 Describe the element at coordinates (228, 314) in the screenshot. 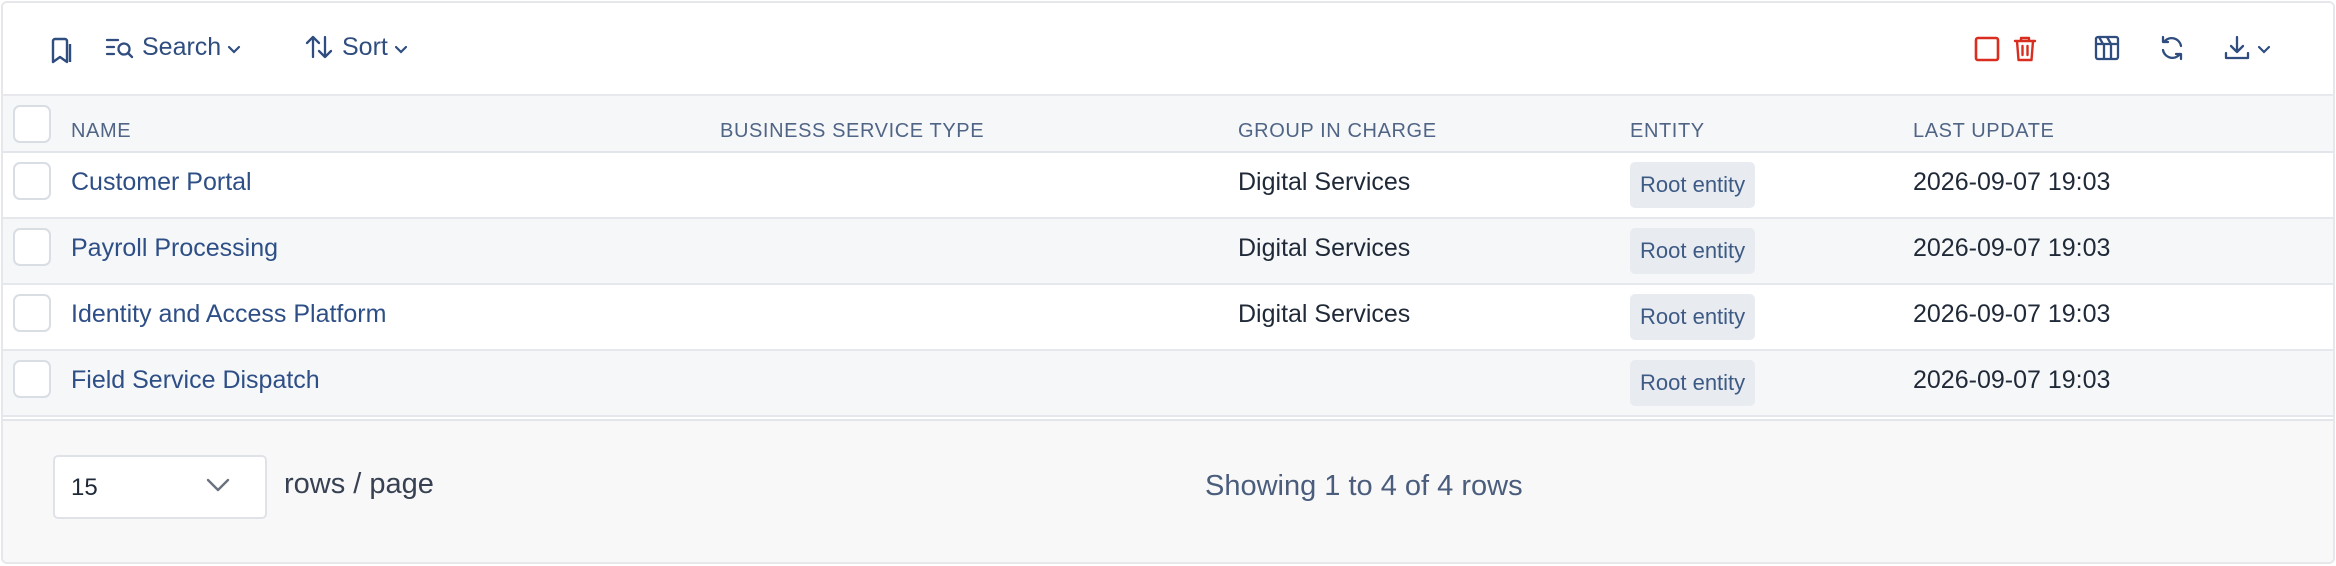

I see `row-name-link: Identity and Access Platform` at that location.